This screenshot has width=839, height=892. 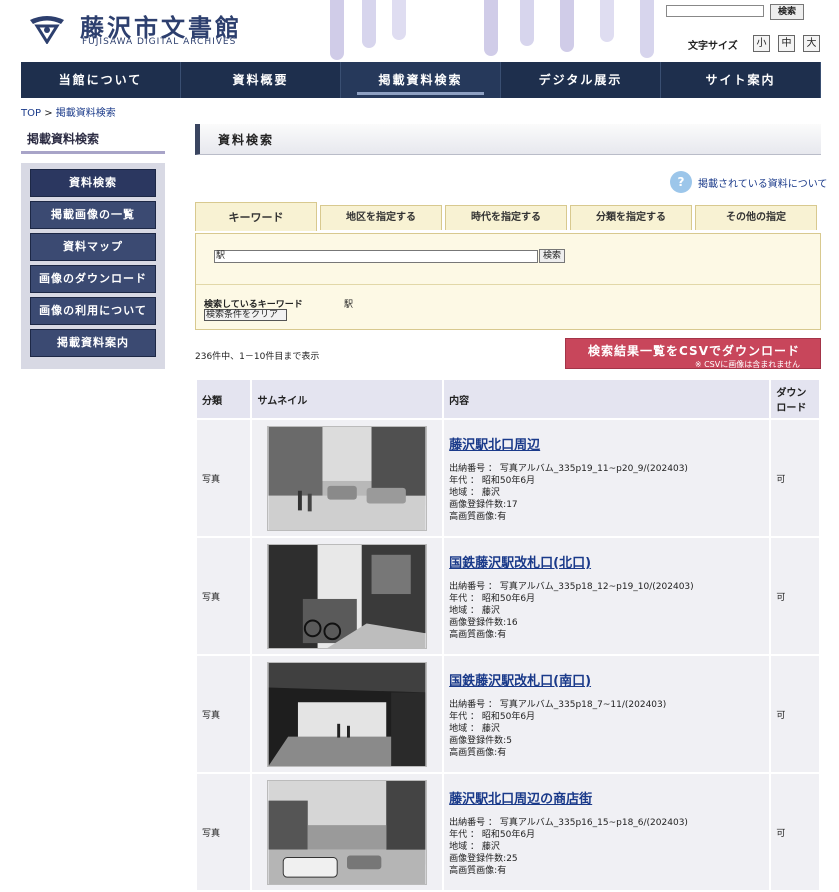 What do you see at coordinates (93, 183) in the screenshot?
I see `sidebar-item-search: 資料検索` at bounding box center [93, 183].